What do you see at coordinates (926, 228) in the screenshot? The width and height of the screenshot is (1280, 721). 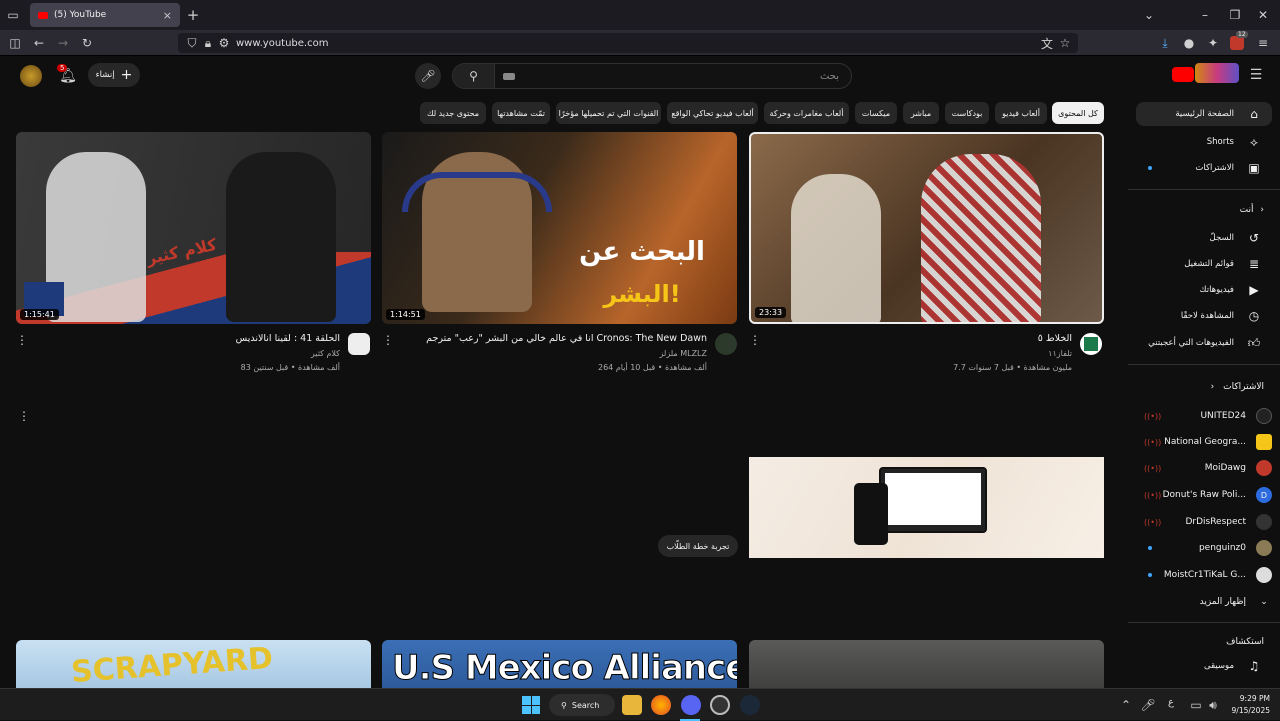 I see `video-thumbnail-1: 23:33` at bounding box center [926, 228].